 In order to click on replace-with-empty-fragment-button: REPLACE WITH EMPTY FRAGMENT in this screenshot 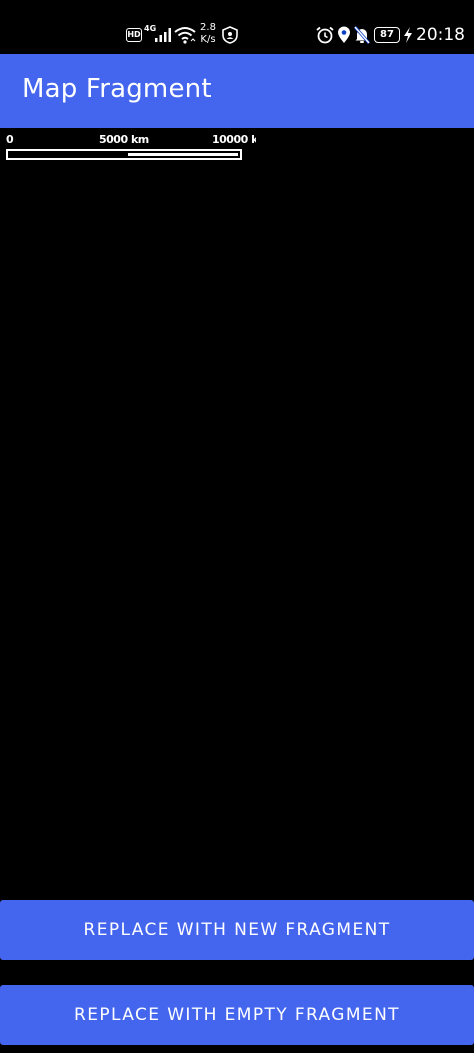, I will do `click(237, 1015)`.